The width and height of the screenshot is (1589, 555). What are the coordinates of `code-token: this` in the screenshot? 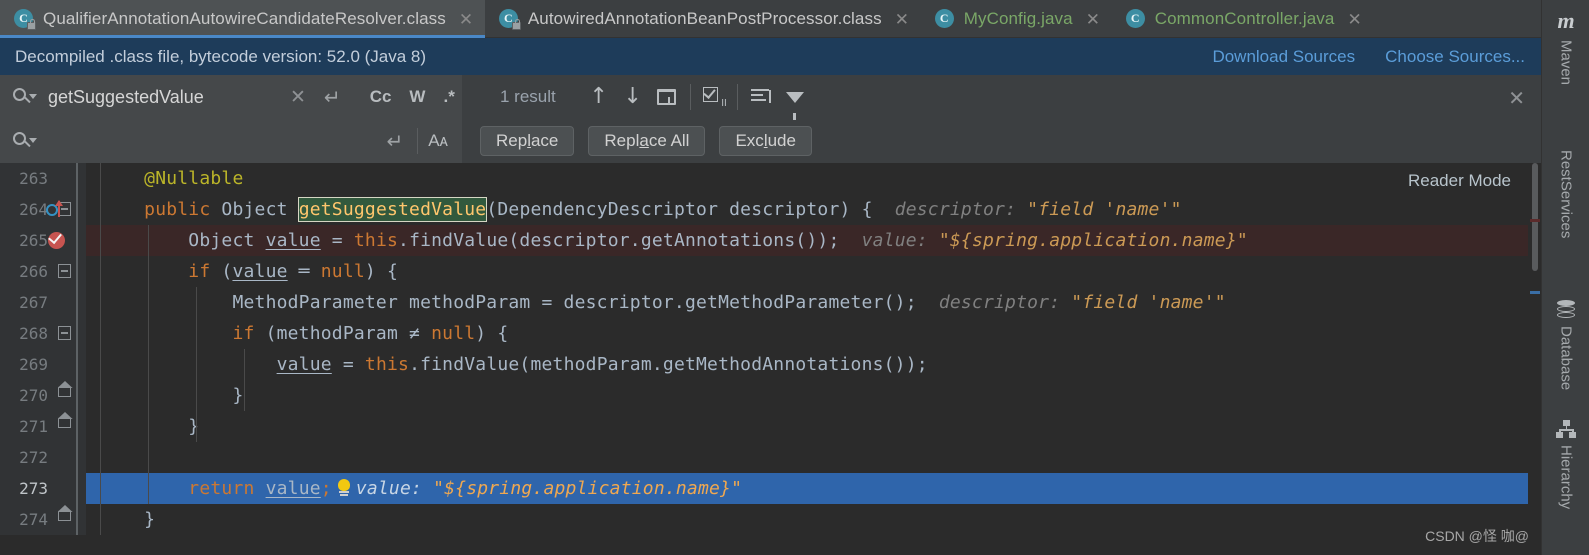 It's located at (376, 240).